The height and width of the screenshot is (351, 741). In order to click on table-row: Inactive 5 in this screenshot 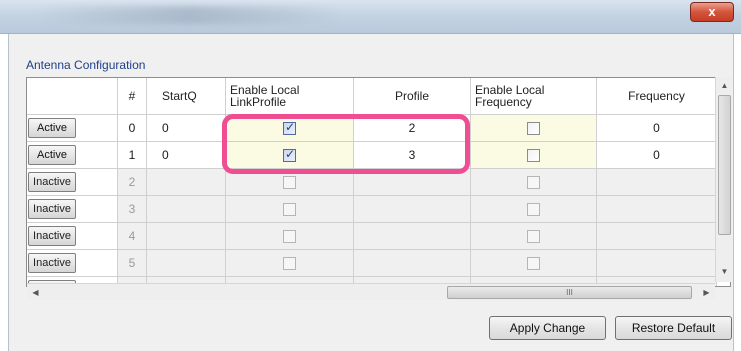, I will do `click(372, 263)`.